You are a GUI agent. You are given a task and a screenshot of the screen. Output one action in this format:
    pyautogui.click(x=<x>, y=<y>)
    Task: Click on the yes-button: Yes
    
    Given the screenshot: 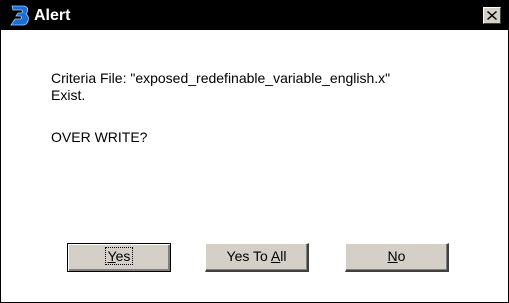 What is the action you would take?
    pyautogui.click(x=119, y=257)
    